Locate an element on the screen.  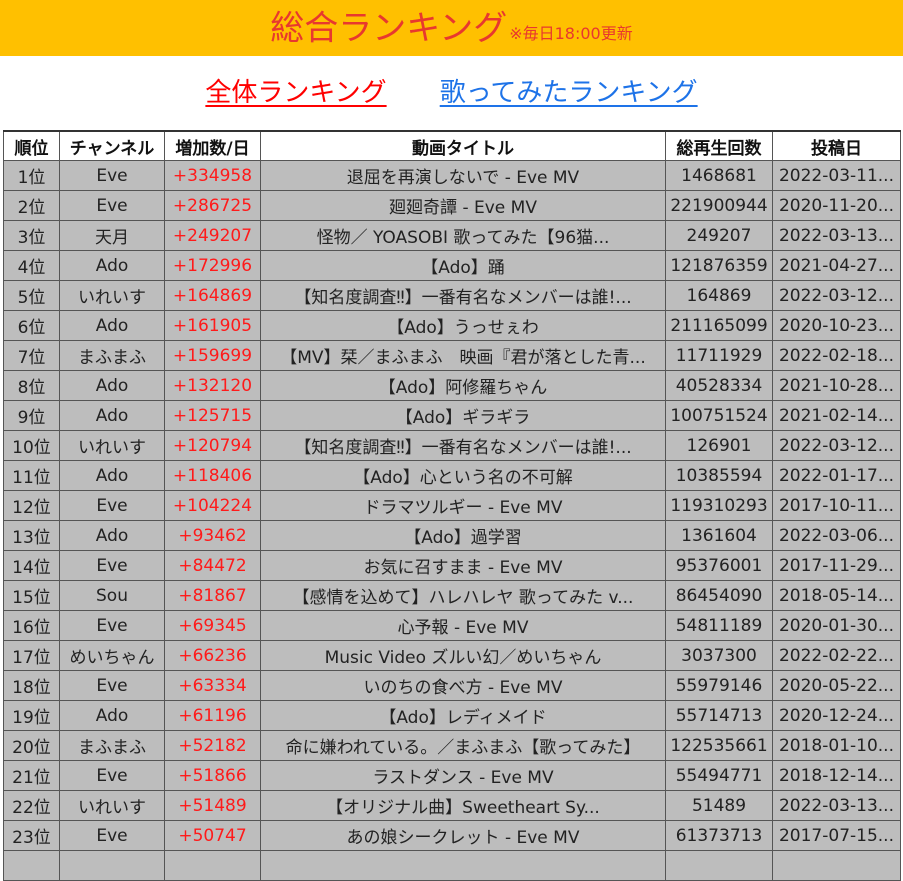
rank-cell: 17位 is located at coordinates (31, 655).